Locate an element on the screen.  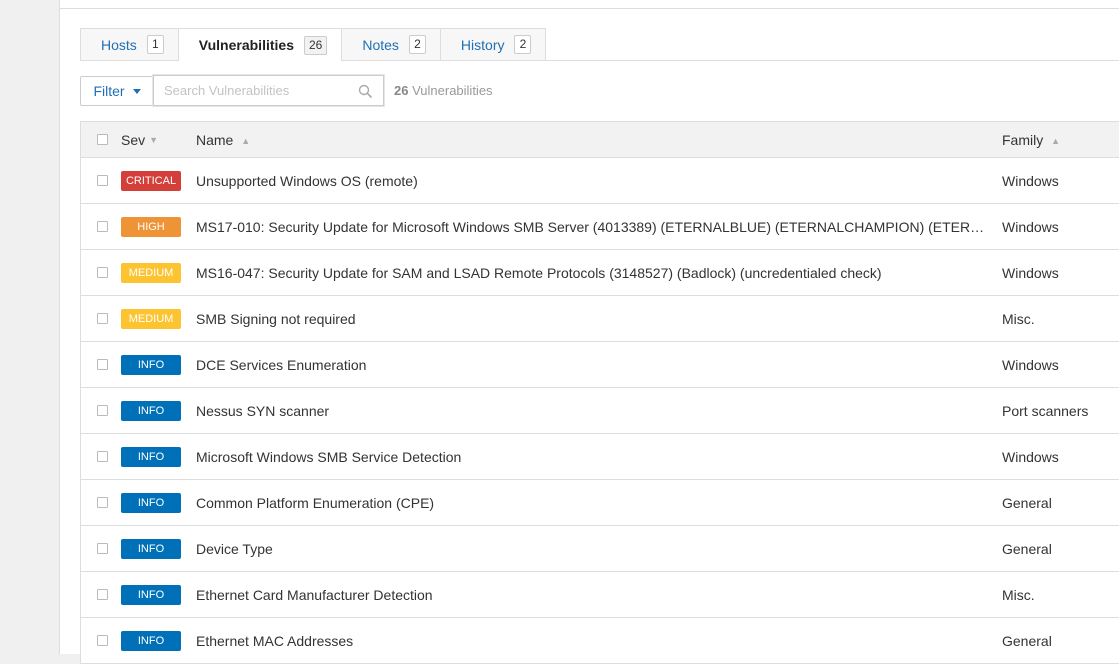
filter-row: Filter 26 Vulnerabilities is located at coordinates (286, 90).